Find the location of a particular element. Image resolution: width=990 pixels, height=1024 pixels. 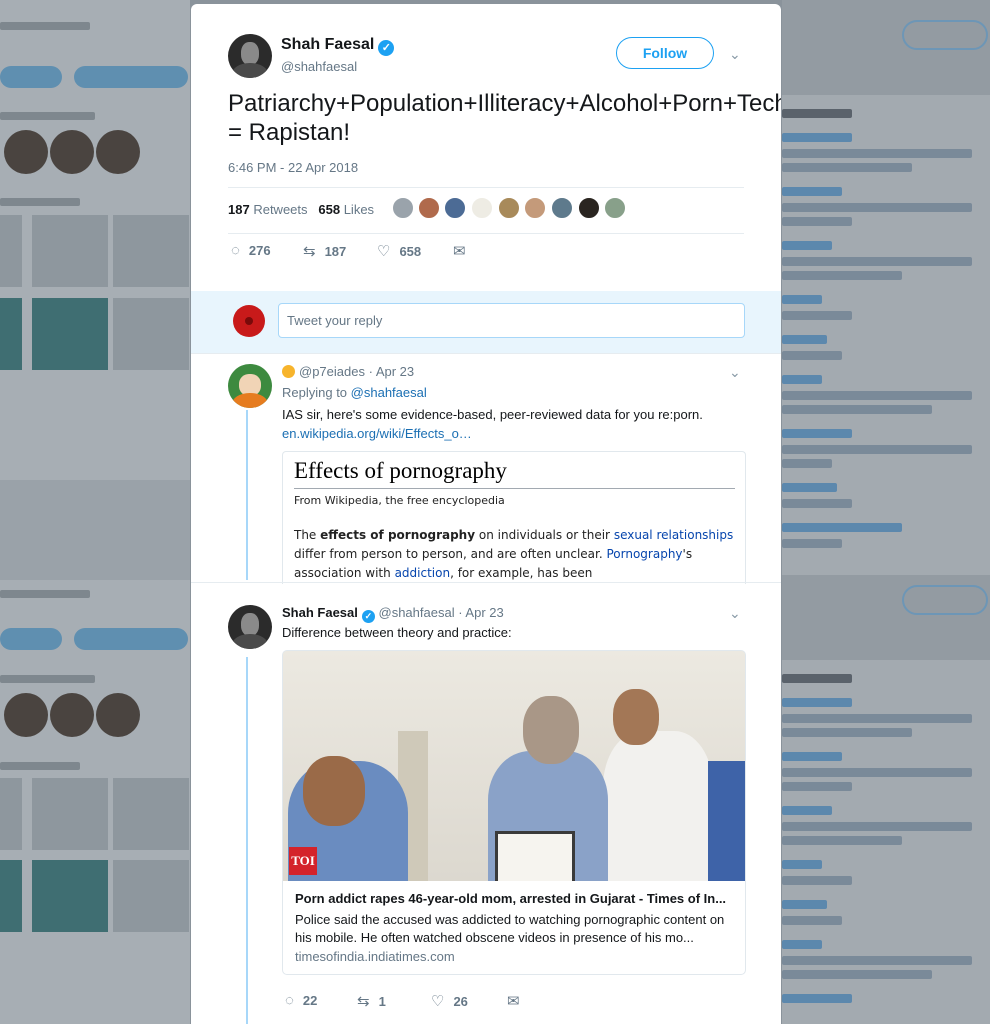

retweet-button: ⇆ 1 is located at coordinates (371, 1001).